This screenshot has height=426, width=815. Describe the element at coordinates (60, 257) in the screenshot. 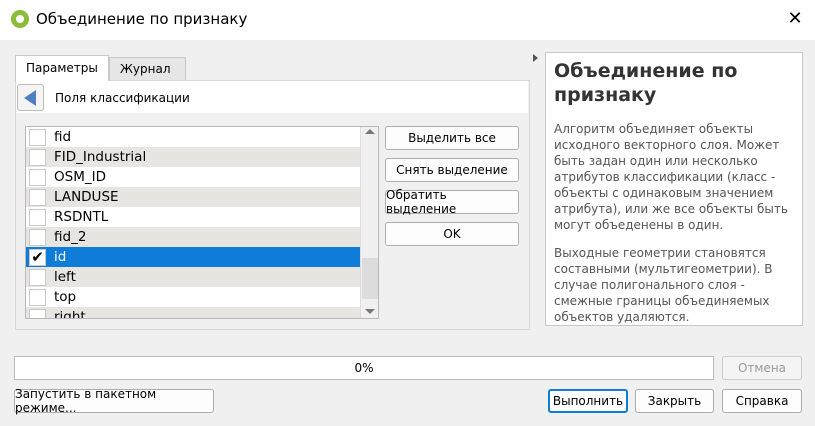

I see `field-name: id` at that location.